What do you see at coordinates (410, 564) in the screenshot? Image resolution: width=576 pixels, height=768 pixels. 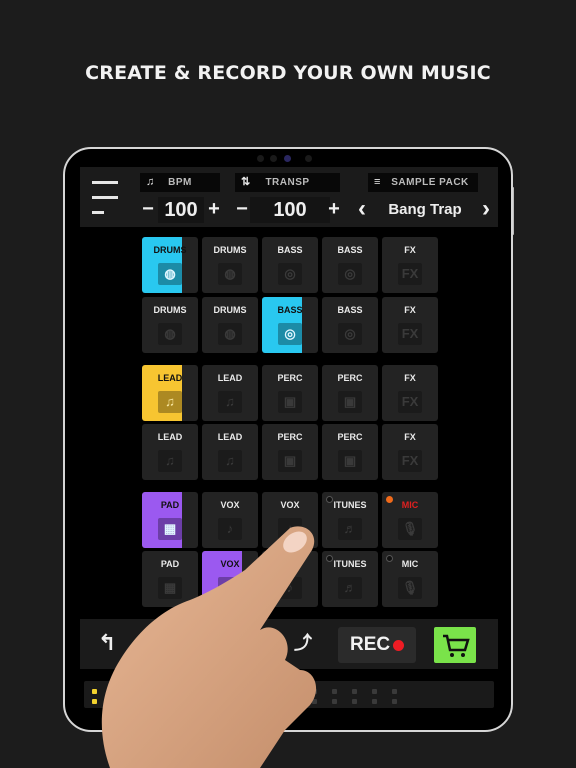 I see `pad-label: MIC` at bounding box center [410, 564].